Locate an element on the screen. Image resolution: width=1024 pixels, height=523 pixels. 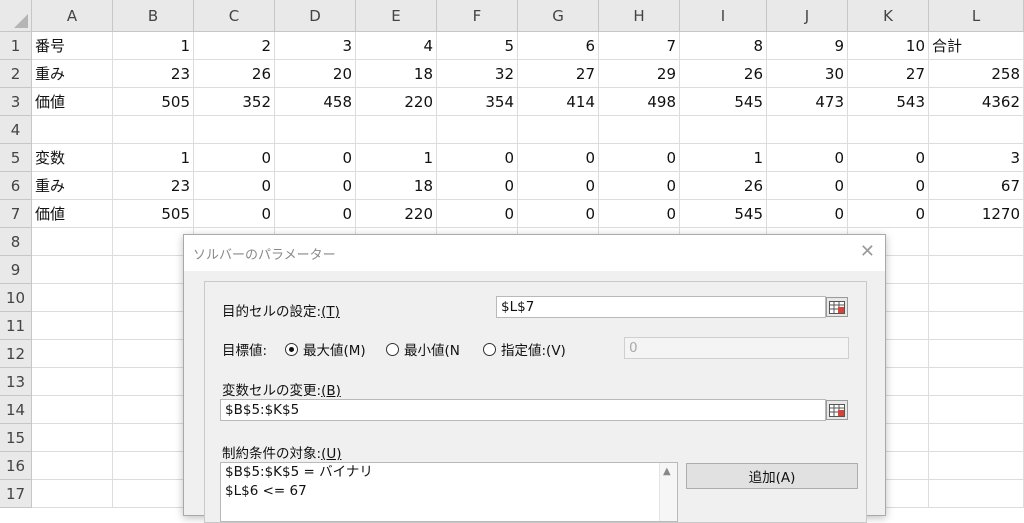
cell-L17 is located at coordinates (976, 494).